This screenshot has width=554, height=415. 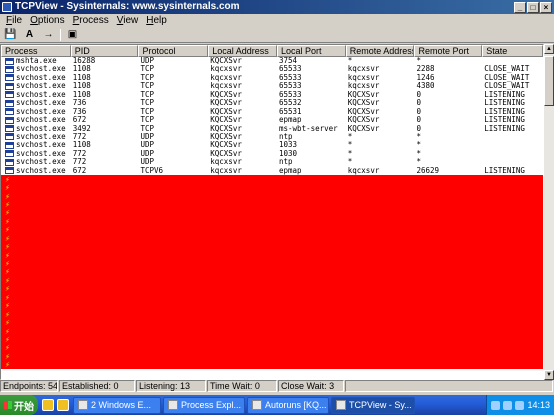 I want to click on table-cell: 4380, so click(x=425, y=86).